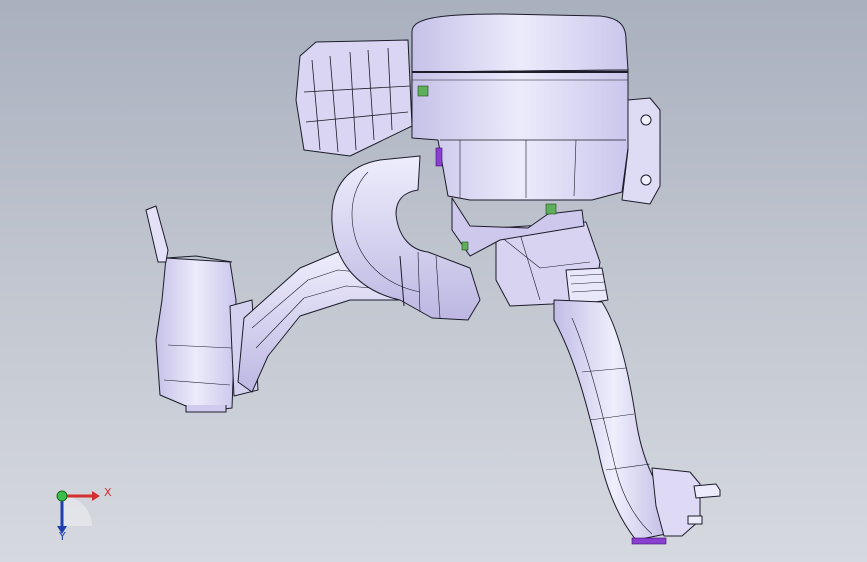 The height and width of the screenshot is (562, 867). Describe the element at coordinates (157, 234) in the screenshot. I see `inlet-flap` at that location.